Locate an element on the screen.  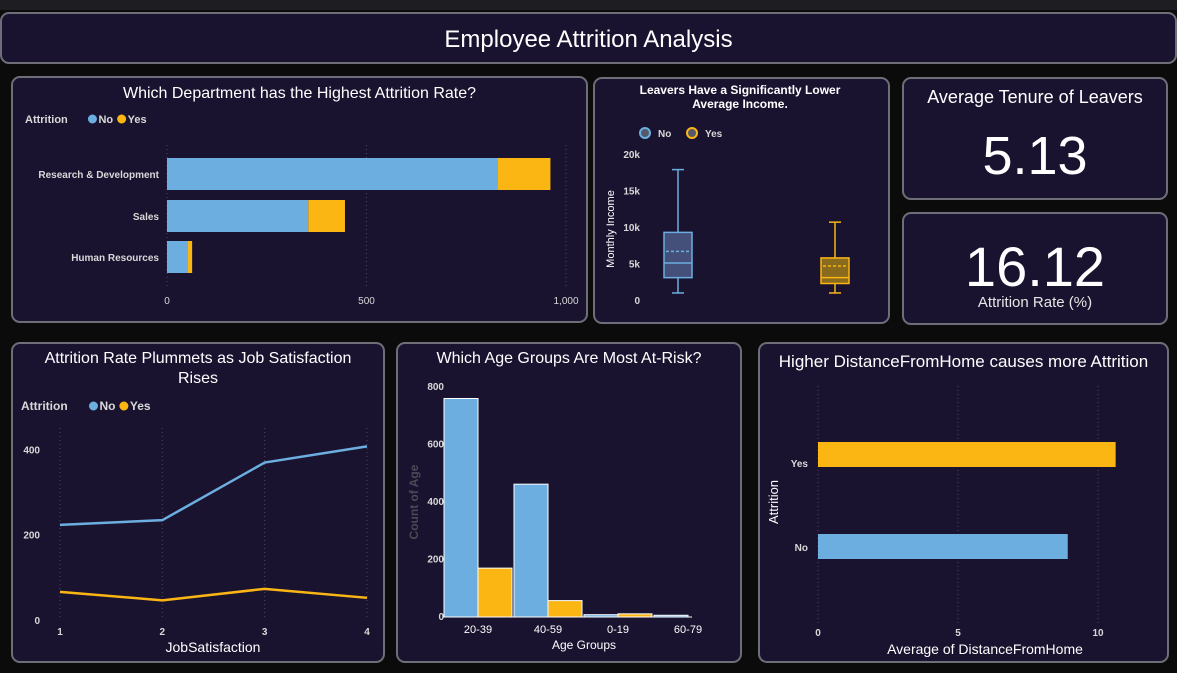
age-x-tick: 20-39 is located at coordinates (478, 630).